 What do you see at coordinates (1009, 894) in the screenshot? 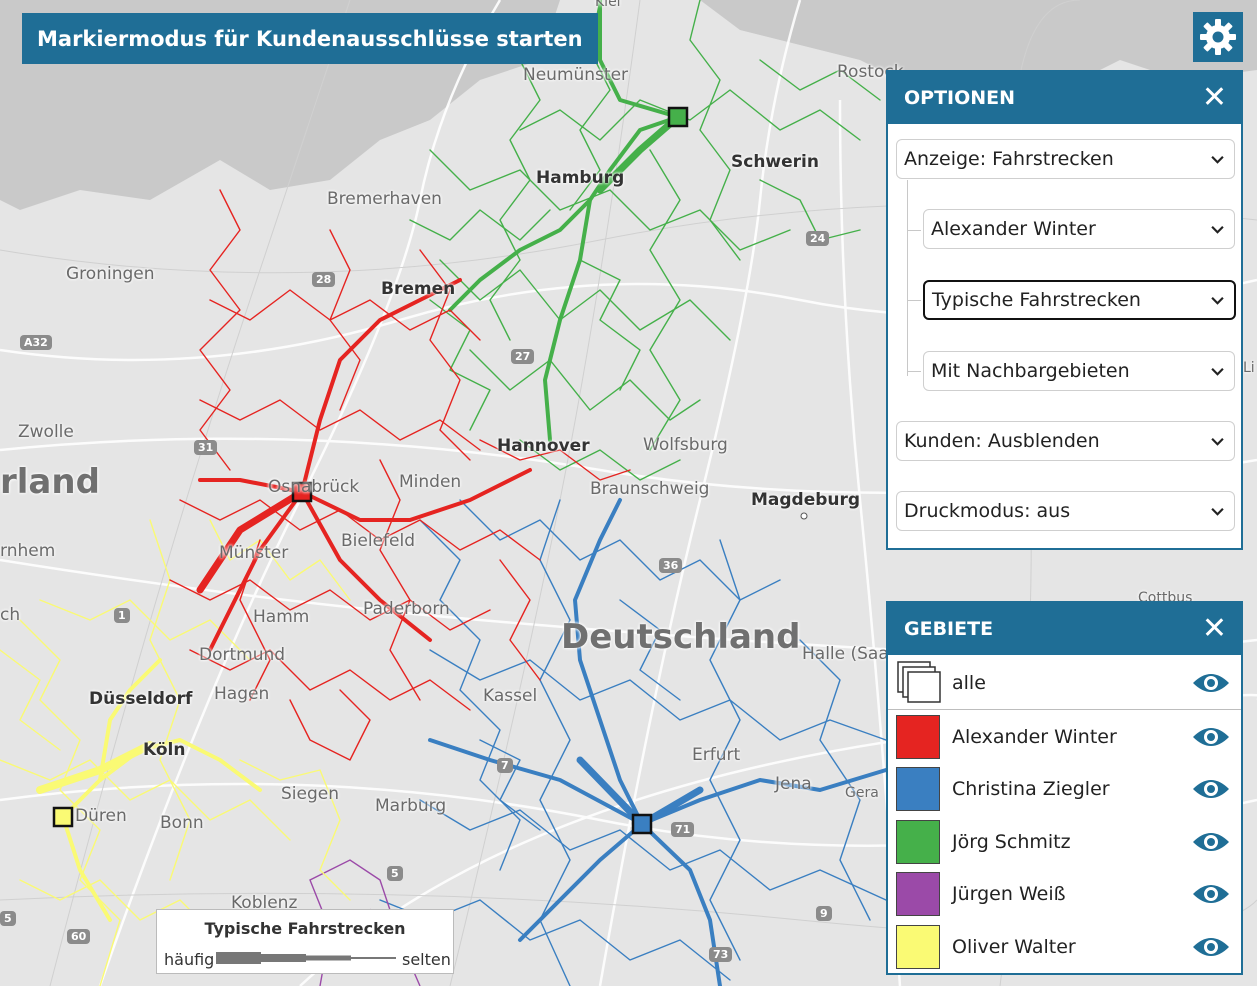
I see `area-name: Jürgen Weiß` at bounding box center [1009, 894].